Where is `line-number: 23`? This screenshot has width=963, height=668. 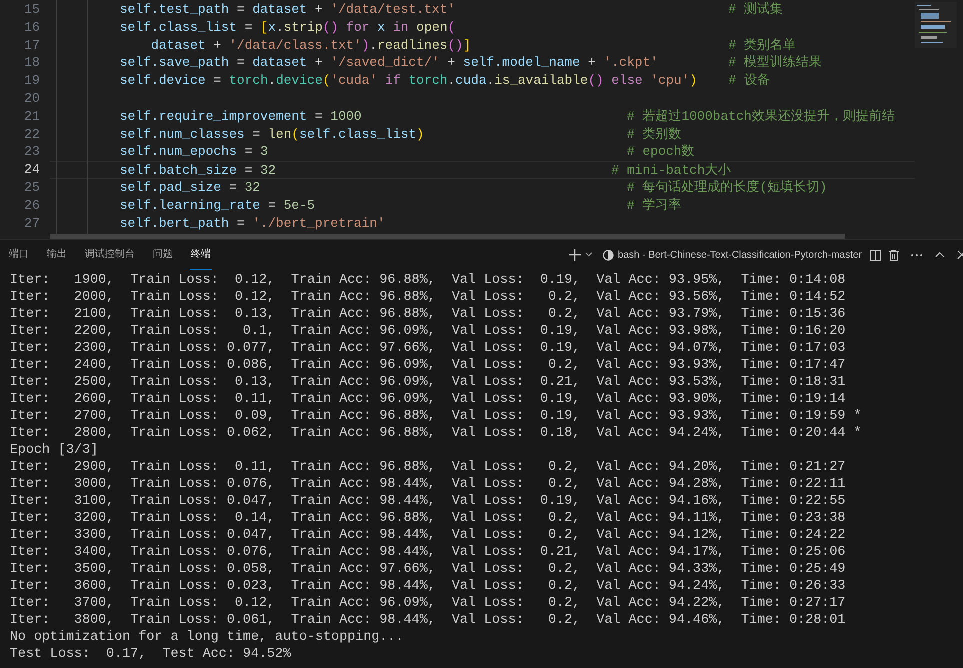
line-number: 23 is located at coordinates (32, 152).